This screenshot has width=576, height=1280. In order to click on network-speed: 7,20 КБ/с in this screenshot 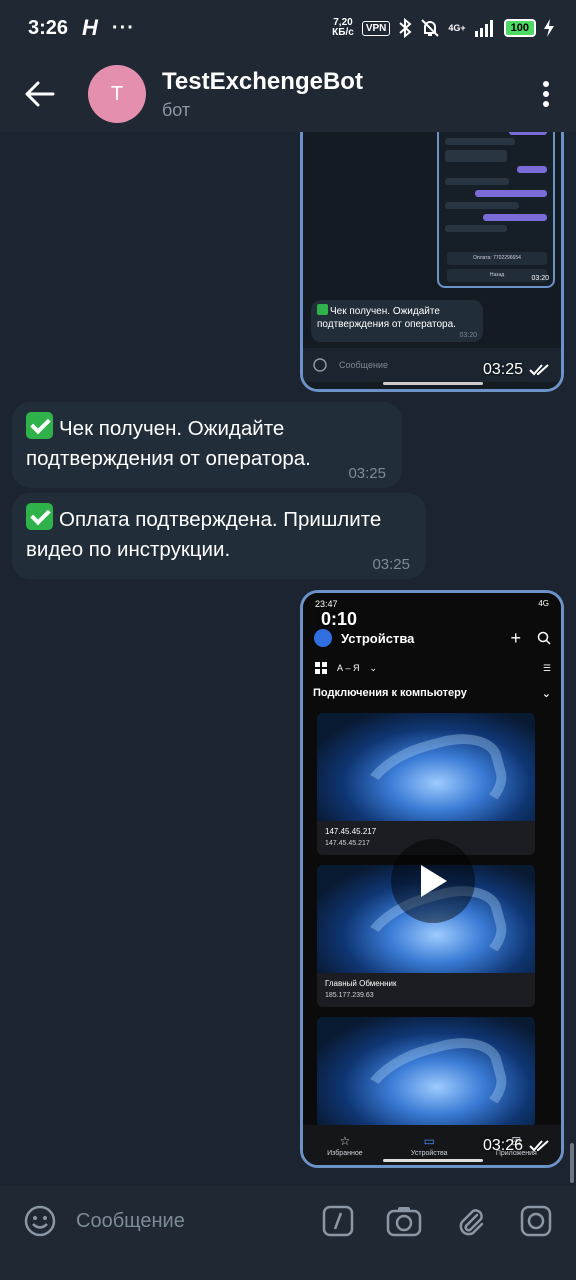, I will do `click(343, 28)`.